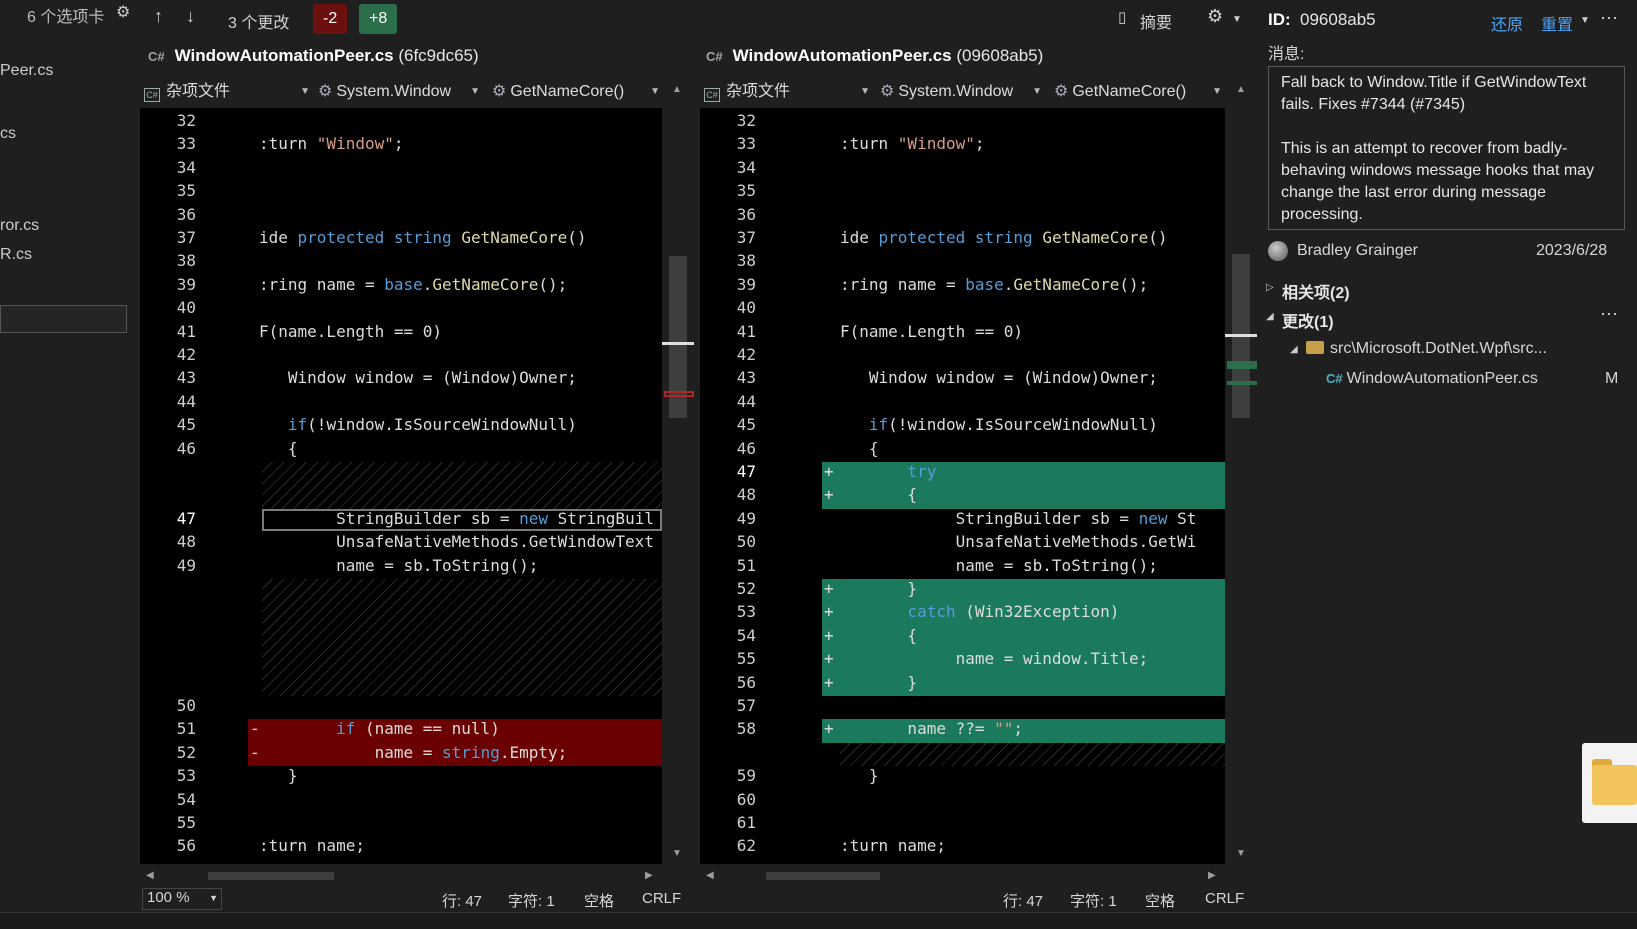  I want to click on line-number: 34, so click(186, 167).